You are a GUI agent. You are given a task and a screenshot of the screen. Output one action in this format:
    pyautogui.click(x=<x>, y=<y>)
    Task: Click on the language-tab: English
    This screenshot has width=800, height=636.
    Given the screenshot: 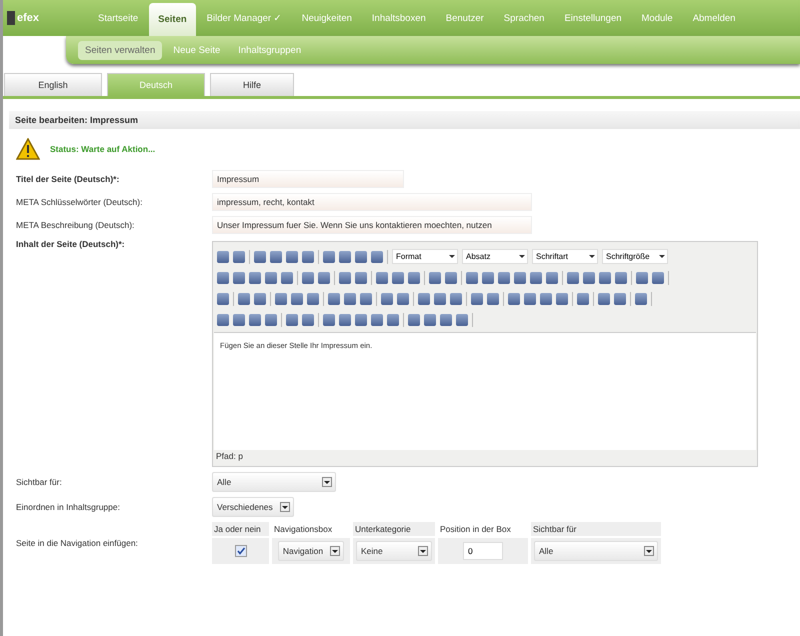 What is the action you would take?
    pyautogui.click(x=53, y=84)
    